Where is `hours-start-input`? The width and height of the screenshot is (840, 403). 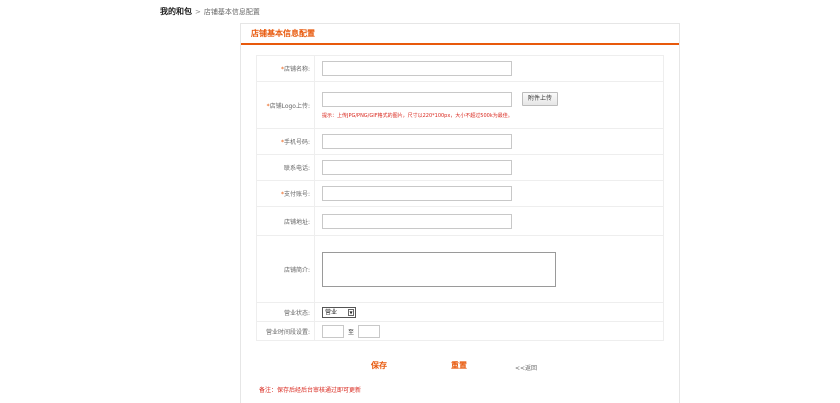
hours-start-input is located at coordinates (333, 331).